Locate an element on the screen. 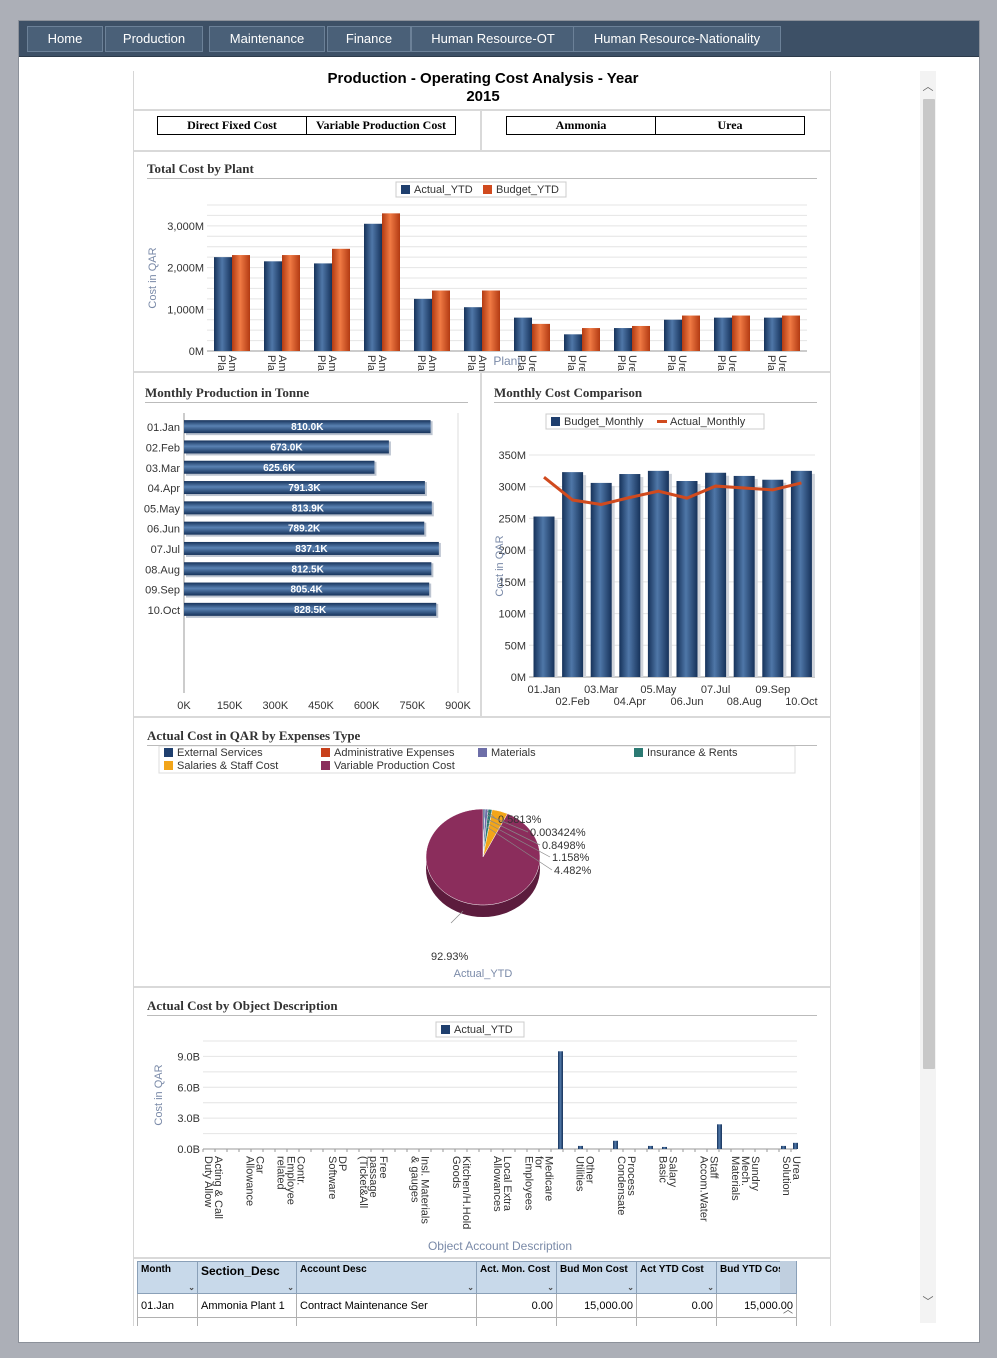  y-tick-label: 0.0B is located at coordinates (188, 1150).